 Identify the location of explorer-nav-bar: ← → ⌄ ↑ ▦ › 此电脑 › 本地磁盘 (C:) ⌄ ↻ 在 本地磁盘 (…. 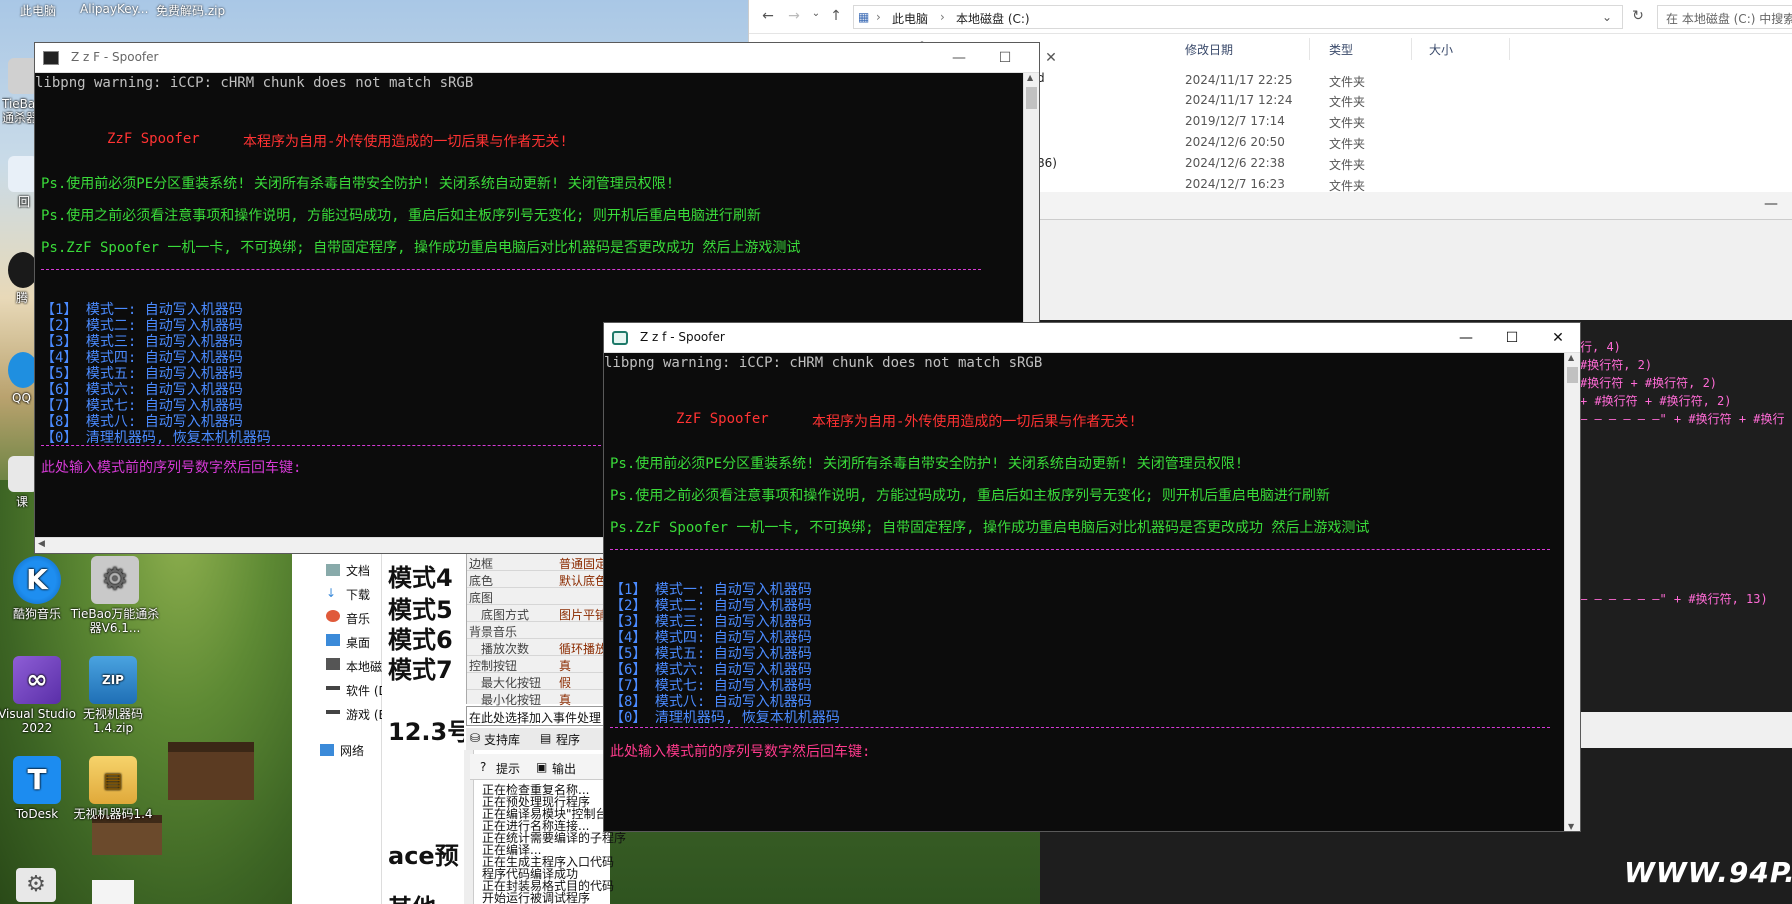
(1270, 17).